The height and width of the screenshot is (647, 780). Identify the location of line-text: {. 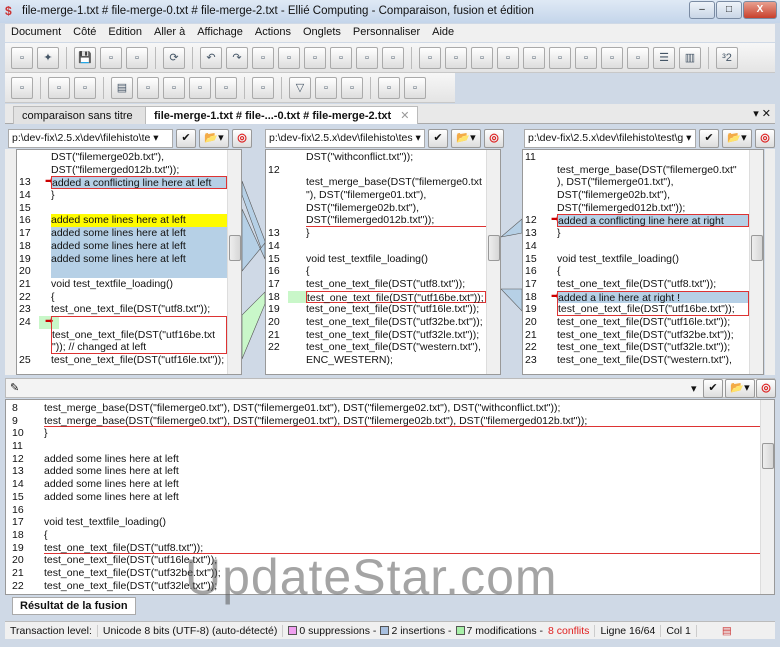
(46, 534).